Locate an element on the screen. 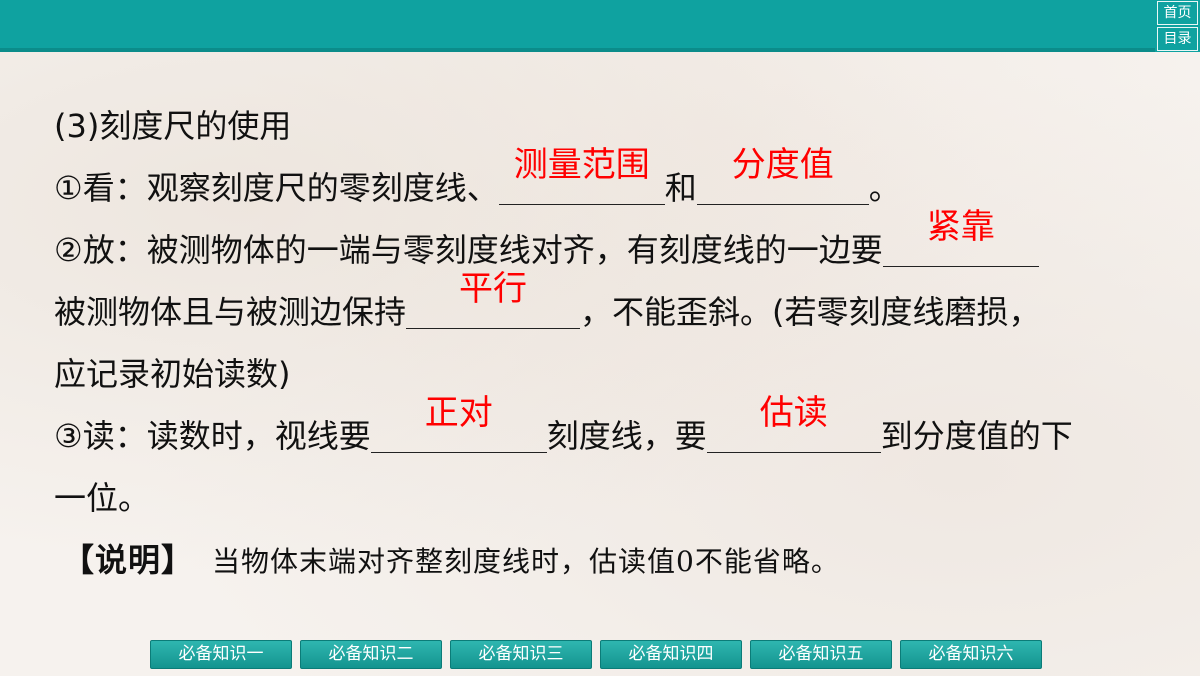  top-bar is located at coordinates (577, 26).